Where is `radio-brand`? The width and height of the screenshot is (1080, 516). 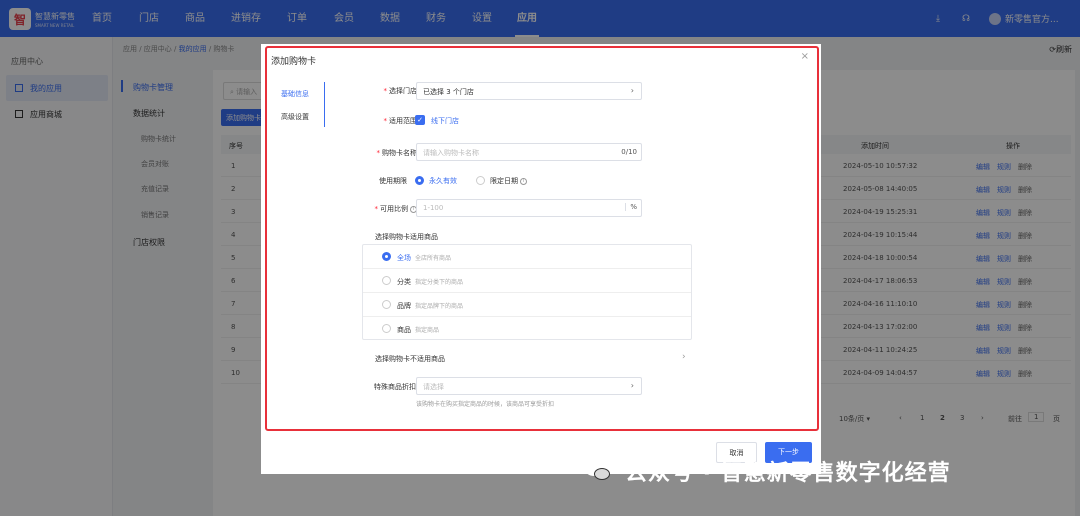
radio-brand is located at coordinates (386, 304).